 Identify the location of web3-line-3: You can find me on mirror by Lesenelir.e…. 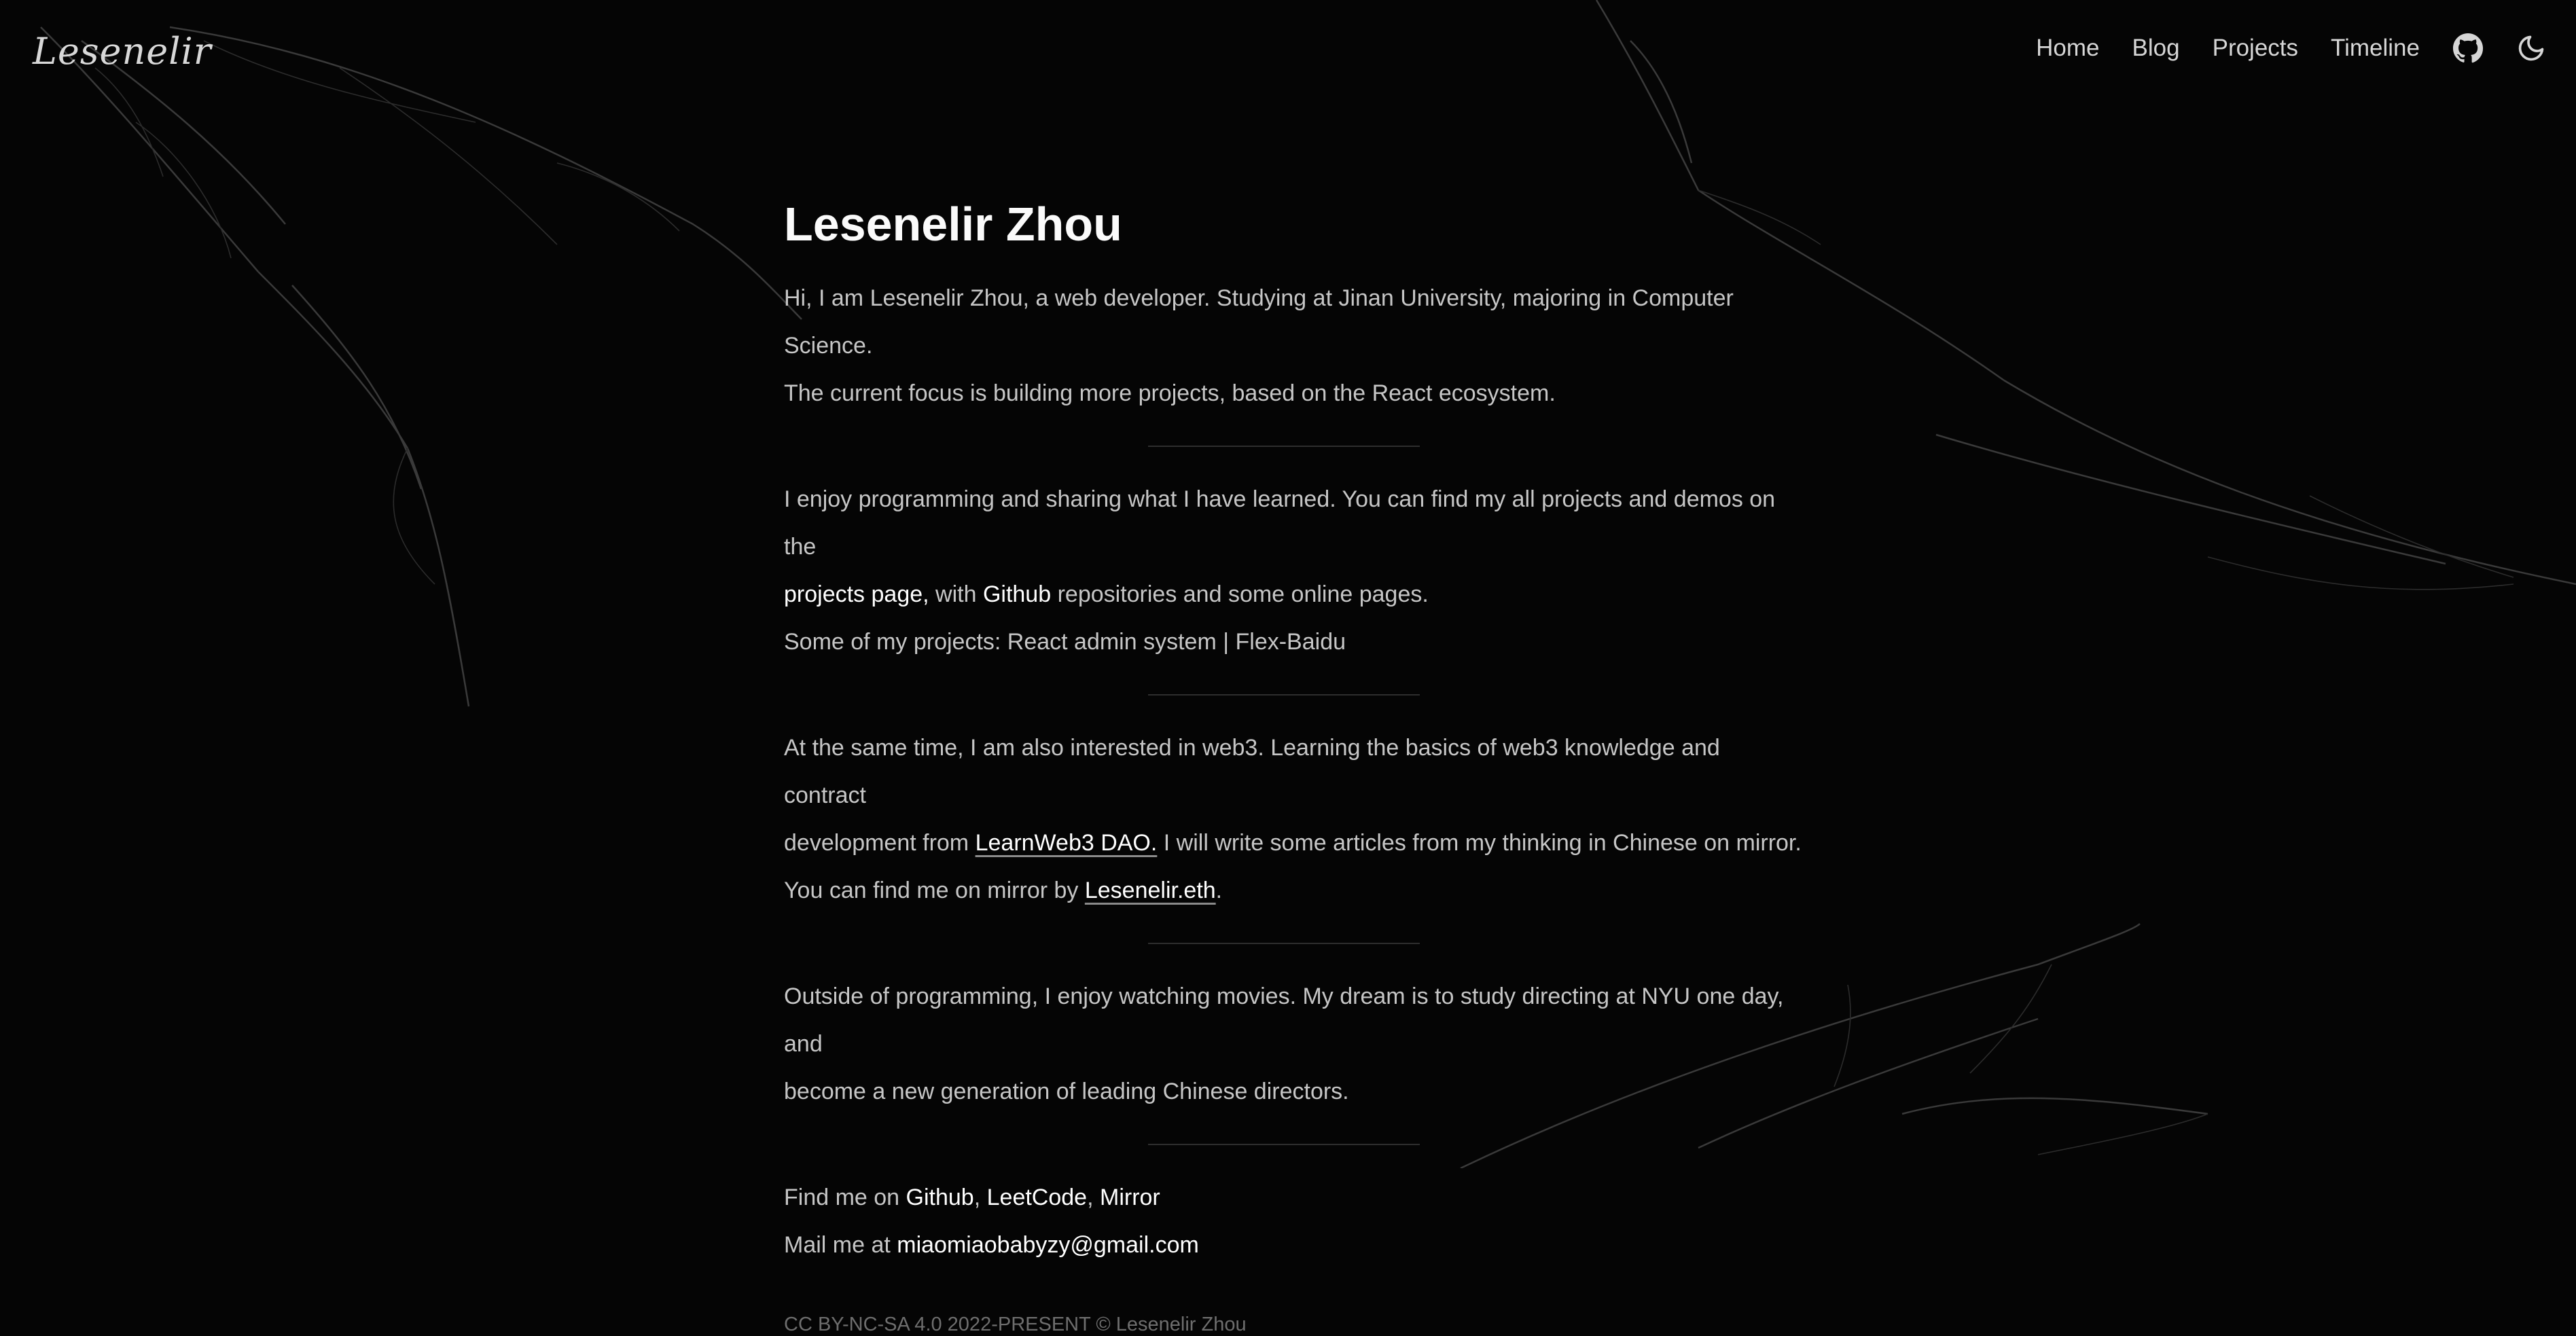
(1293, 890).